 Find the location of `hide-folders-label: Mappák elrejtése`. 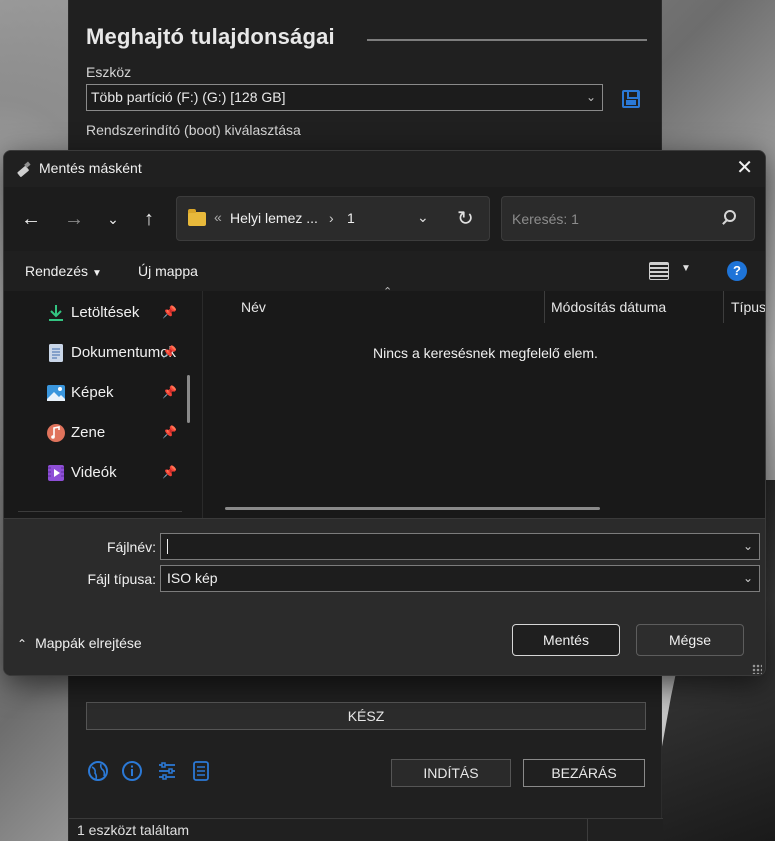

hide-folders-label: Mappák elrejtése is located at coordinates (88, 643).